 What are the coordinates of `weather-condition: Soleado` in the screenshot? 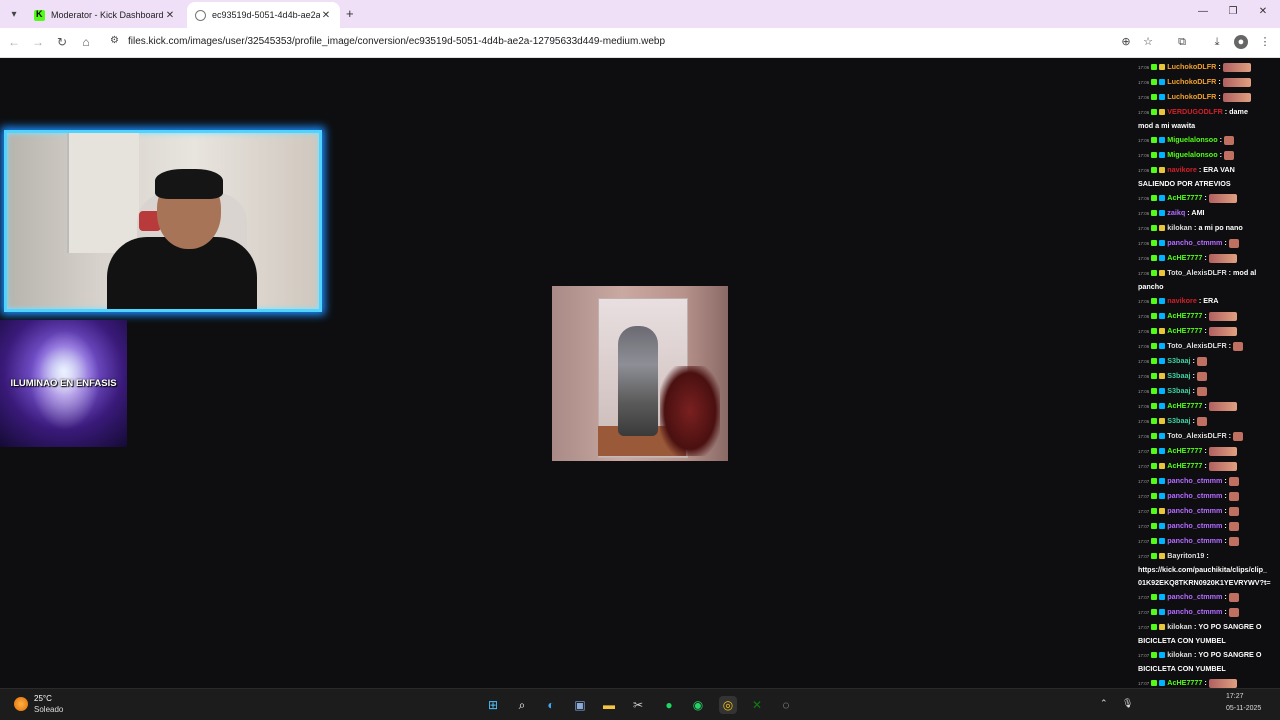 It's located at (48, 709).